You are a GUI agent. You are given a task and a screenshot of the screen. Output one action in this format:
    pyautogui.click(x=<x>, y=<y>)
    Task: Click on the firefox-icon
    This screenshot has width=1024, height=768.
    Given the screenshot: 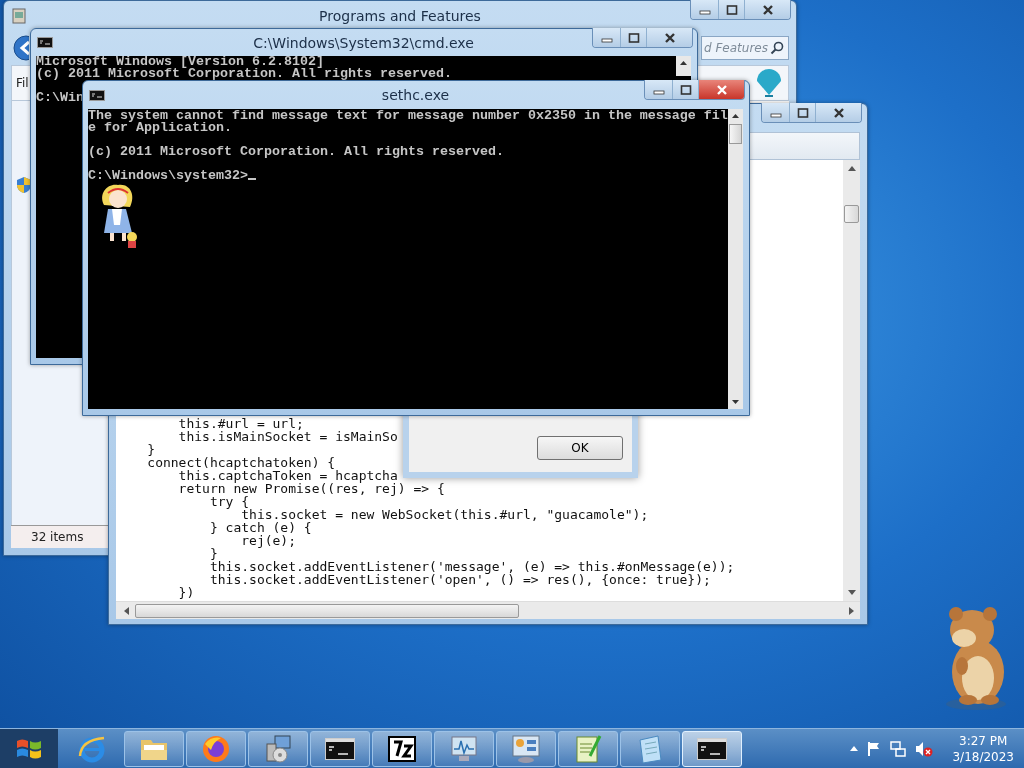 What is the action you would take?
    pyautogui.click(x=216, y=748)
    